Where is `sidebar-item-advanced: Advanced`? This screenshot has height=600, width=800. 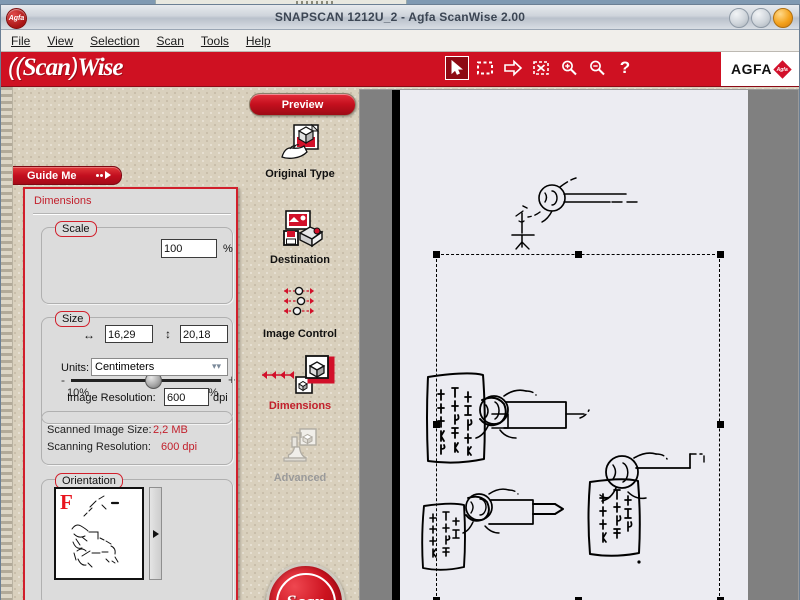 sidebar-item-advanced: Advanced is located at coordinates (300, 455).